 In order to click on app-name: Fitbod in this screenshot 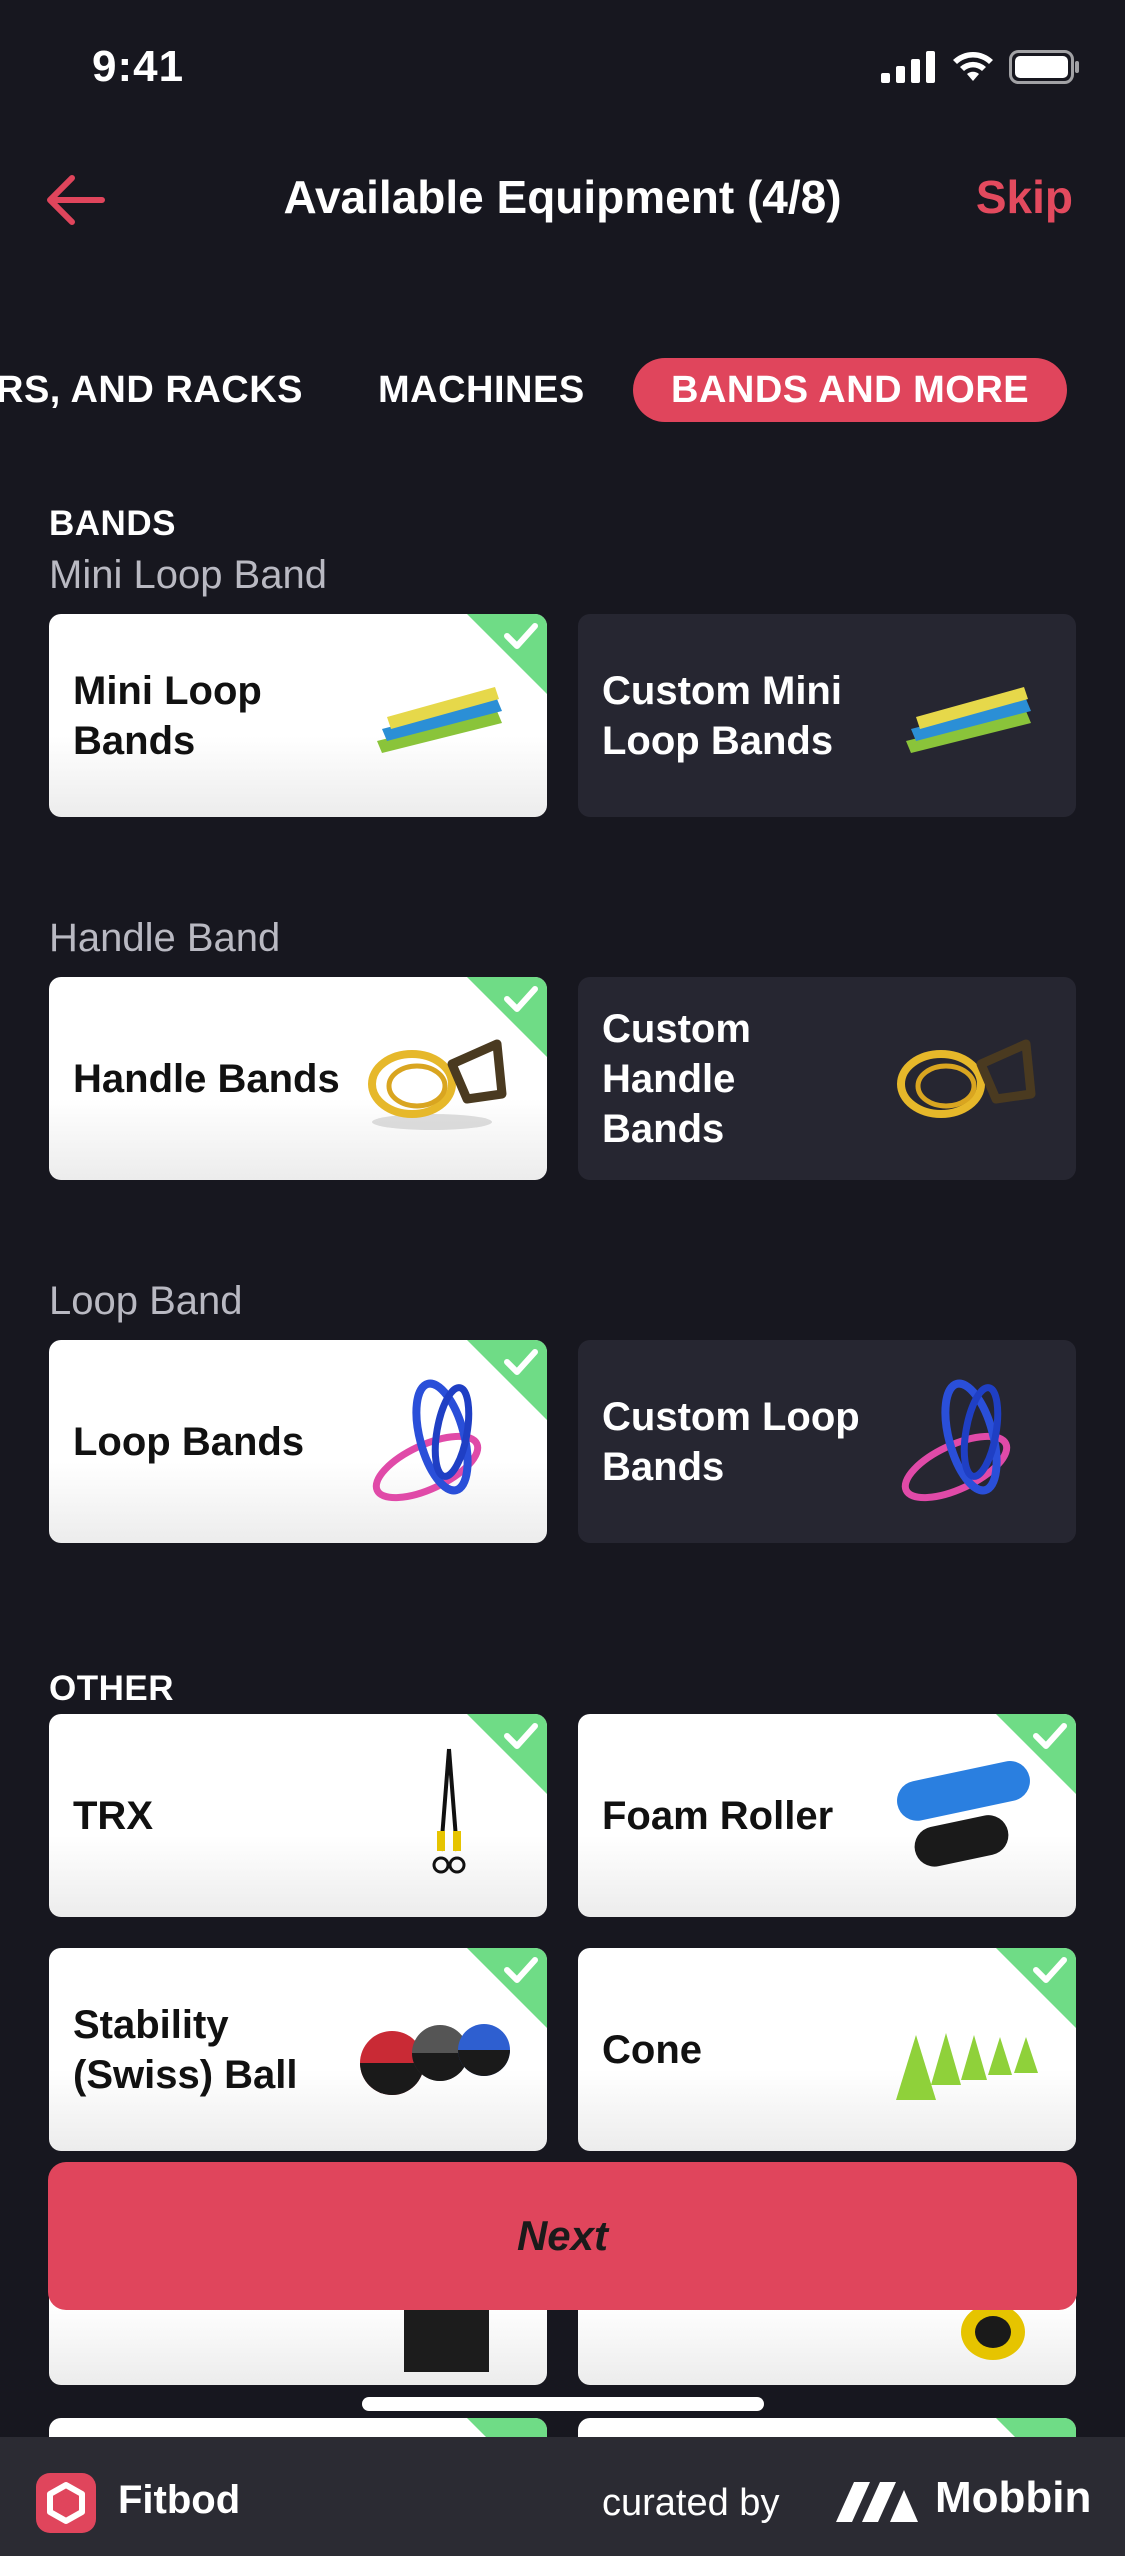, I will do `click(179, 2500)`.